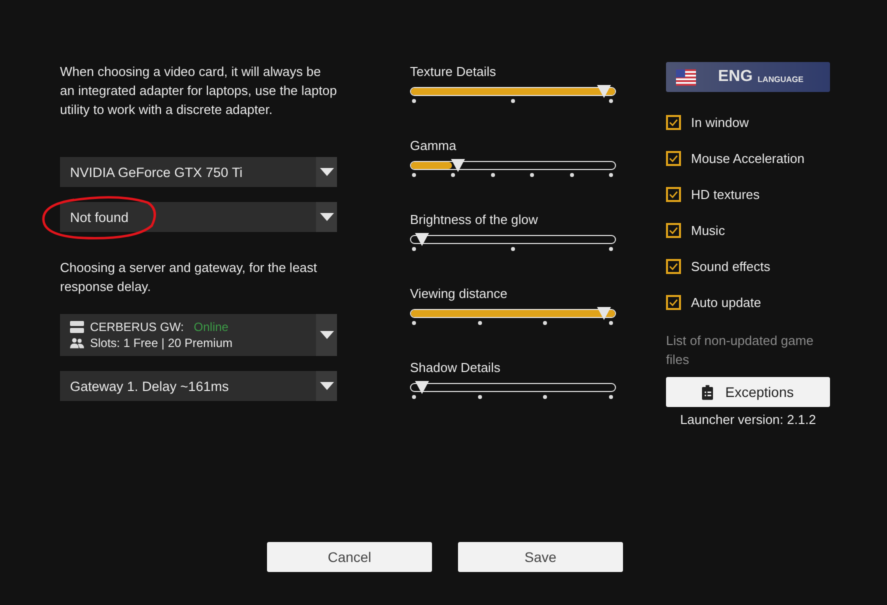 This screenshot has width=887, height=605. What do you see at coordinates (686, 77) in the screenshot?
I see `flag-icon` at bounding box center [686, 77].